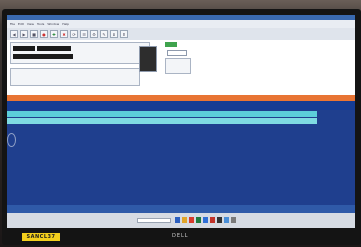  What do you see at coordinates (65, 24) in the screenshot?
I see `menu-item-help: Help` at bounding box center [65, 24].